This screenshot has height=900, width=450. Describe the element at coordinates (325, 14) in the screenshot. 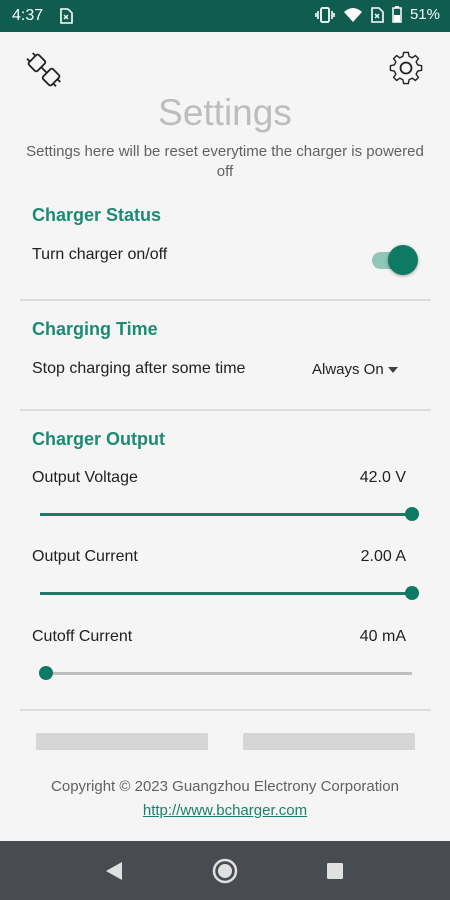

I see `vibrate-icon` at that location.